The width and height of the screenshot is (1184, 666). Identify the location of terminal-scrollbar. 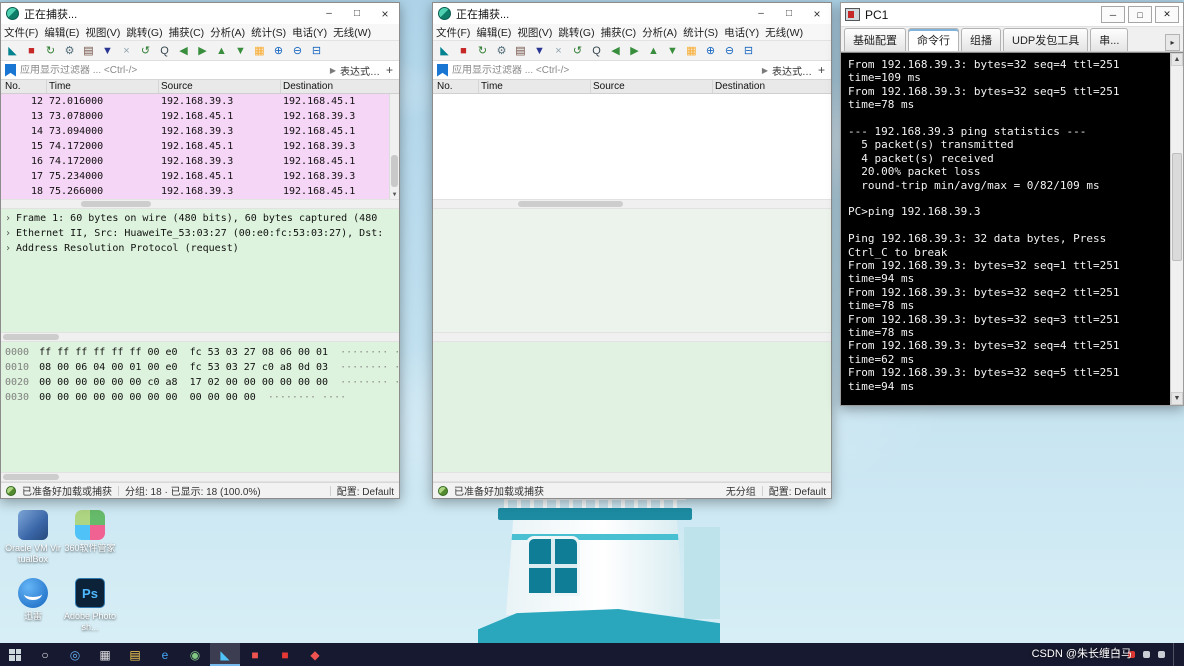
(1176, 229).